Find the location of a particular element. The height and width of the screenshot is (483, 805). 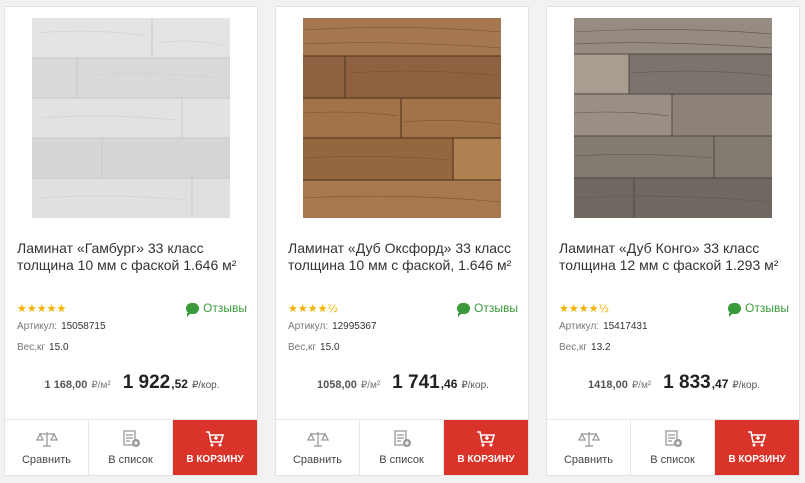

price-block: 1 168,00 ₽/м² 1 922 ,52 ₽/кор. is located at coordinates (132, 383).